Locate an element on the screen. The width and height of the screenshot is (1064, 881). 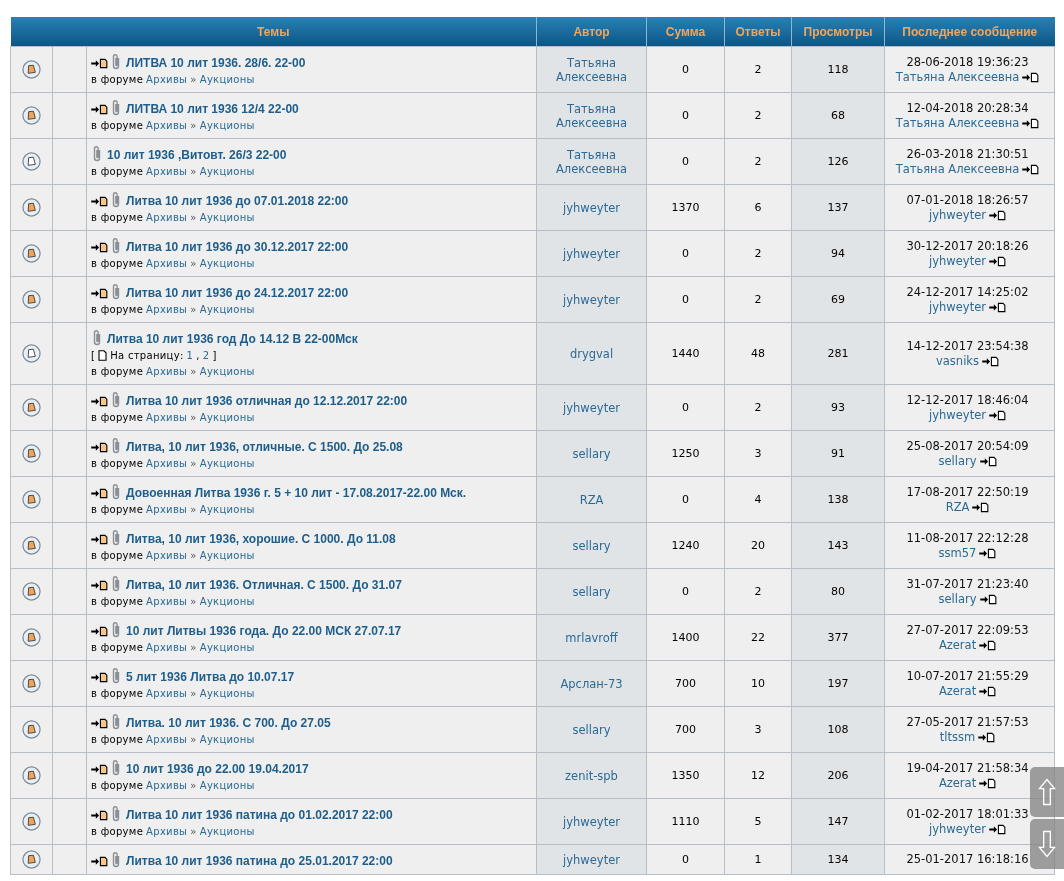
last-poster-link: ssm57 is located at coordinates (957, 553).